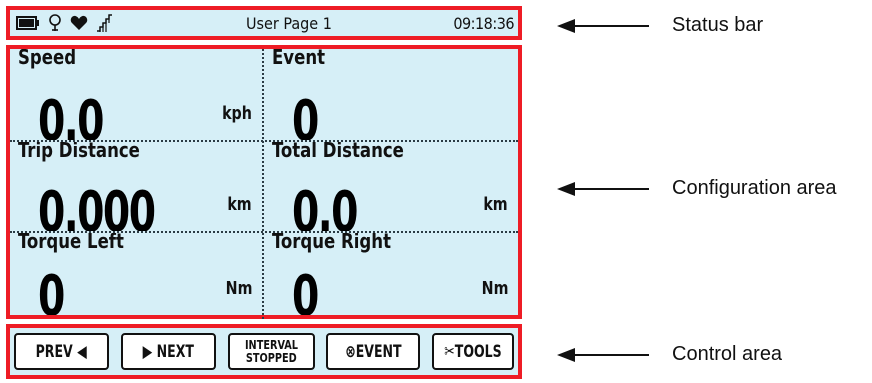  I want to click on event-button: ⊗EVENT, so click(373, 351).